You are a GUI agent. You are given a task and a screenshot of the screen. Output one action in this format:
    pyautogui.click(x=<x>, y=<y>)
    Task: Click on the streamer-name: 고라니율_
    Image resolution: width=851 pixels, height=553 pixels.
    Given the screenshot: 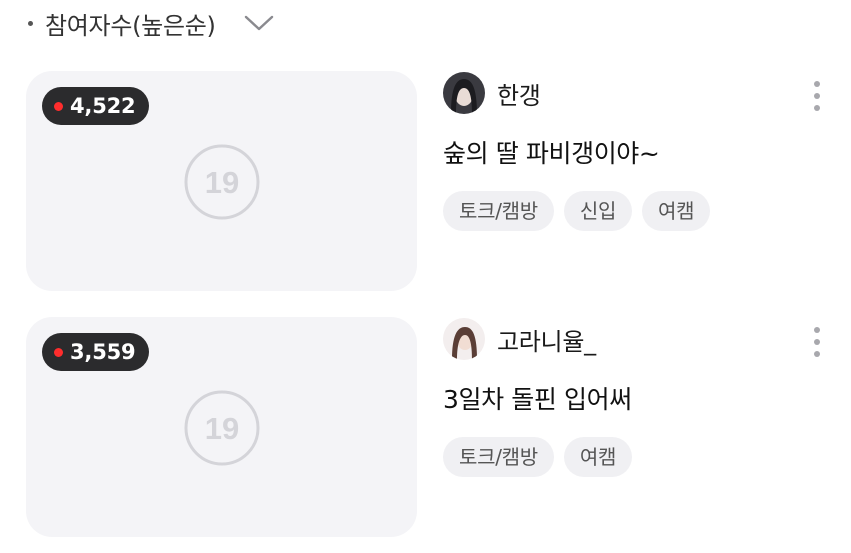 What is the action you would take?
    pyautogui.click(x=546, y=339)
    